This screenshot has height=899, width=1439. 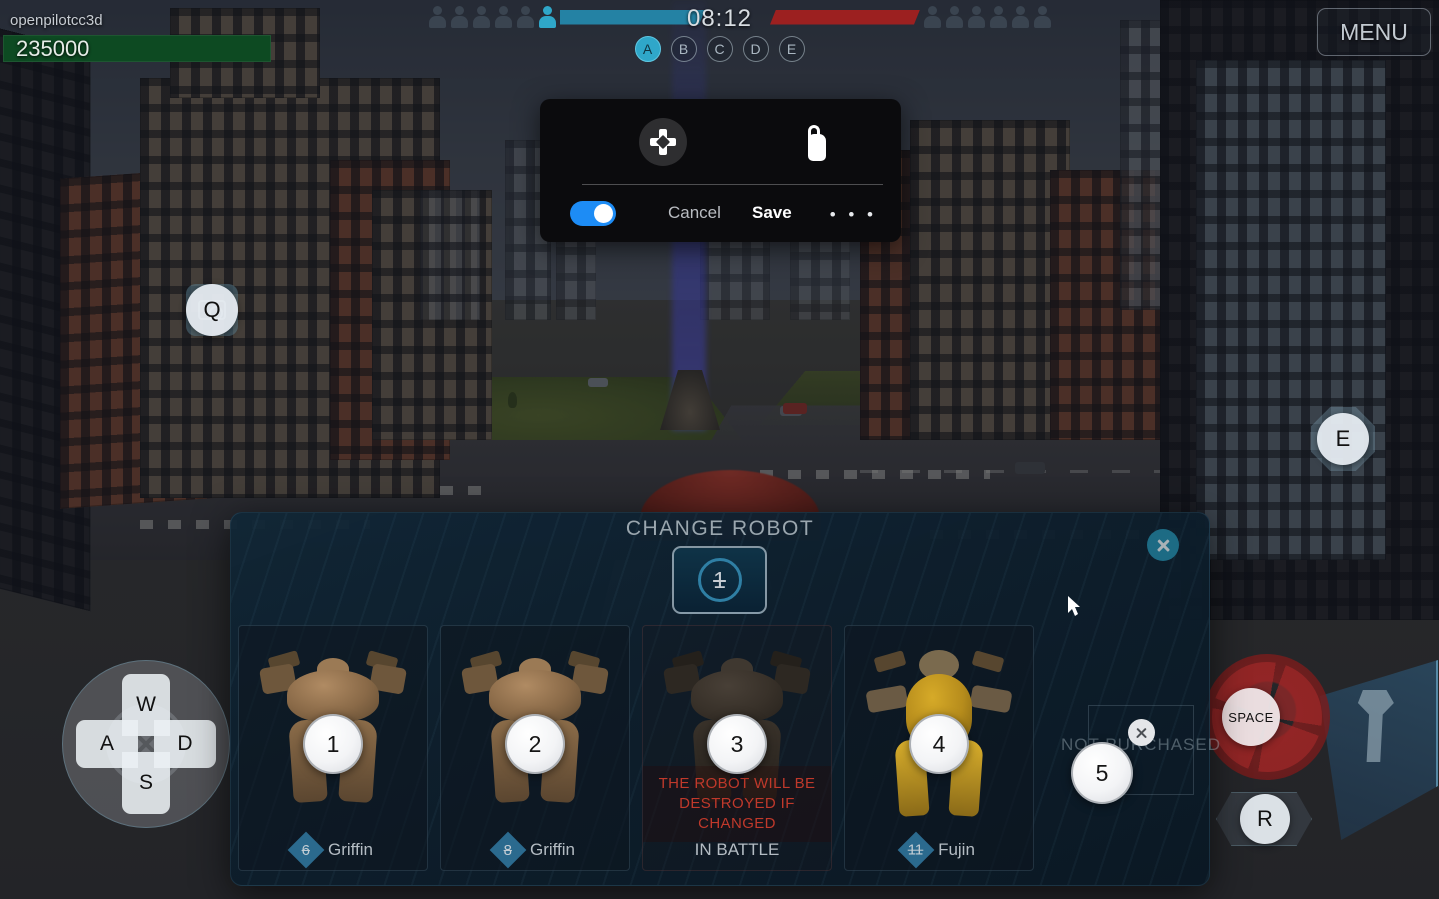 I want to click on robot-card-footer: 6 Griffin, so click(x=333, y=850).